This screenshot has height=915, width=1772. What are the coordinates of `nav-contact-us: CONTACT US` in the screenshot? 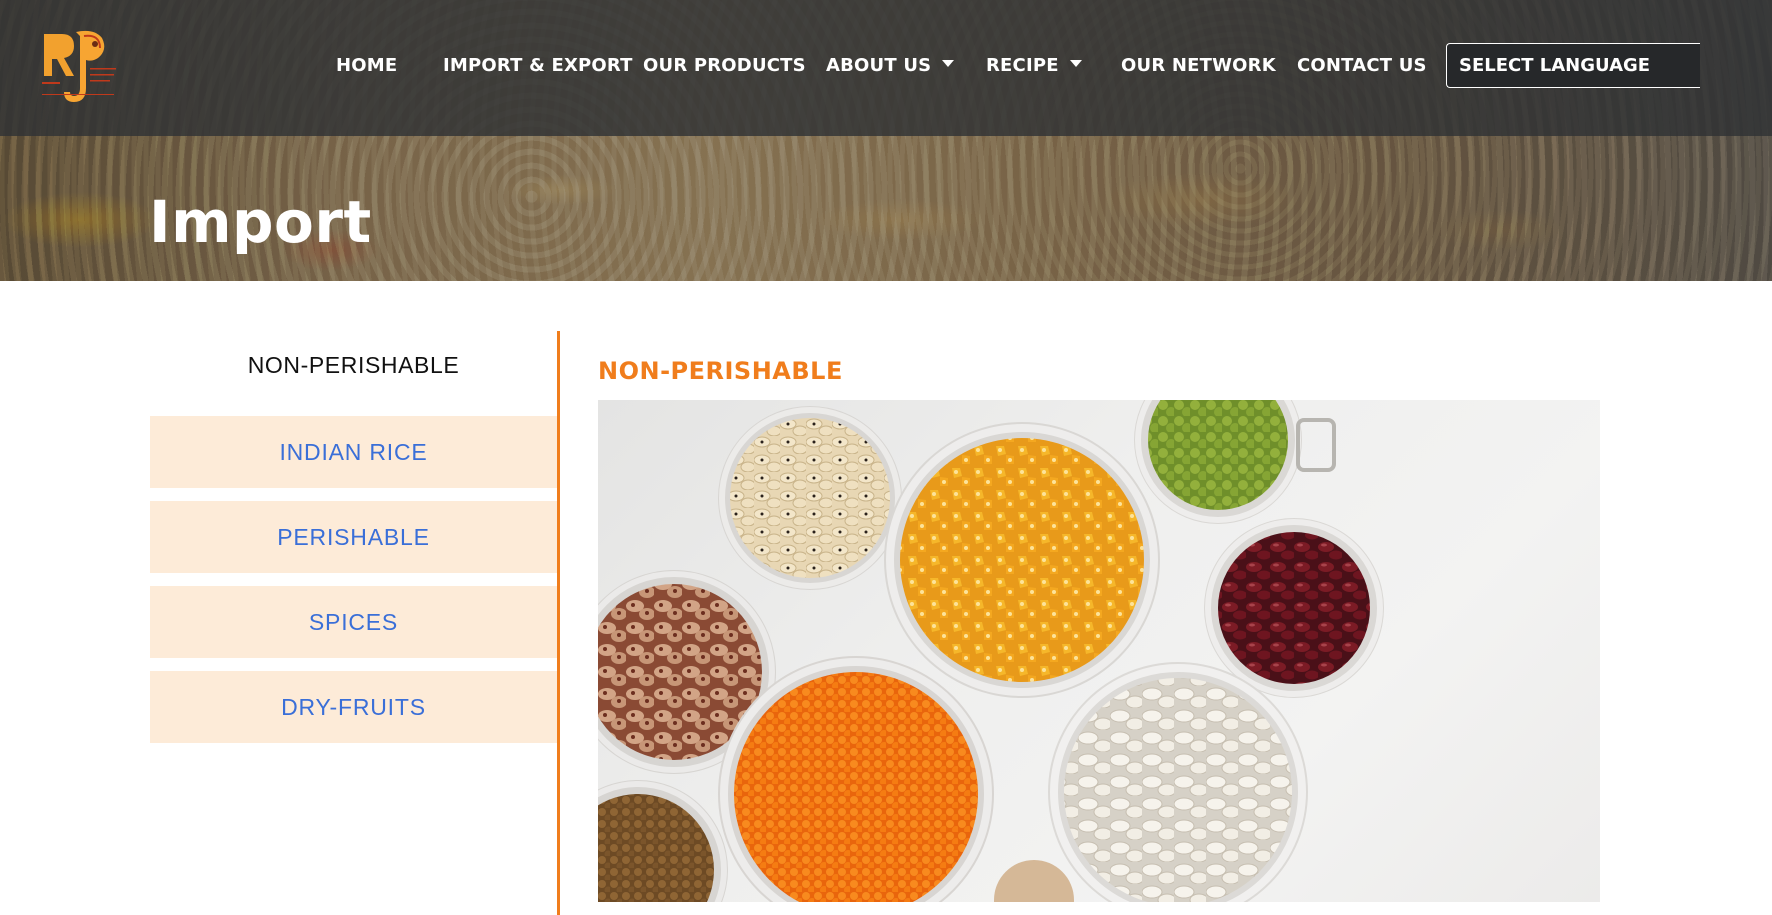 It's located at (1362, 65).